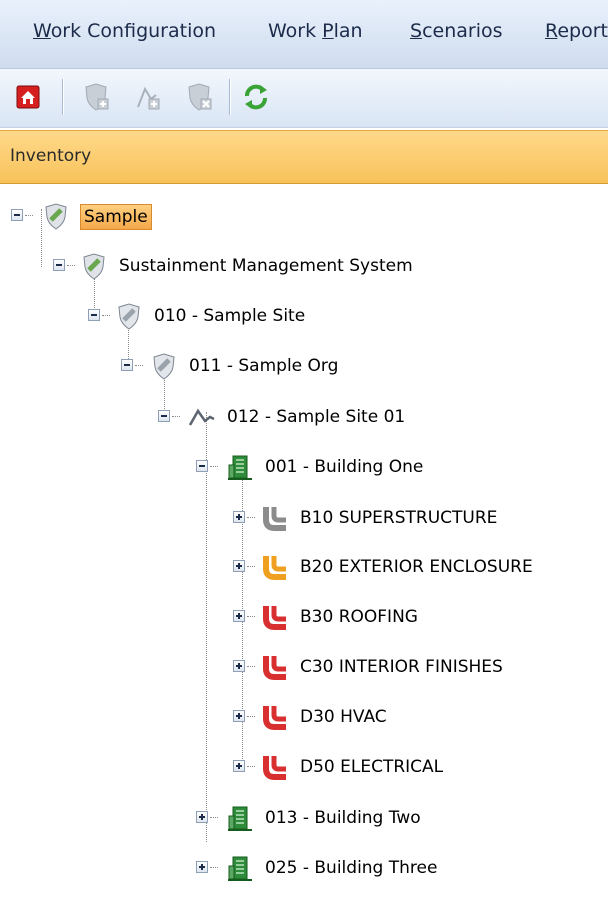 The image size is (608, 901). I want to click on inventory-panel-header: Inventory, so click(304, 157).